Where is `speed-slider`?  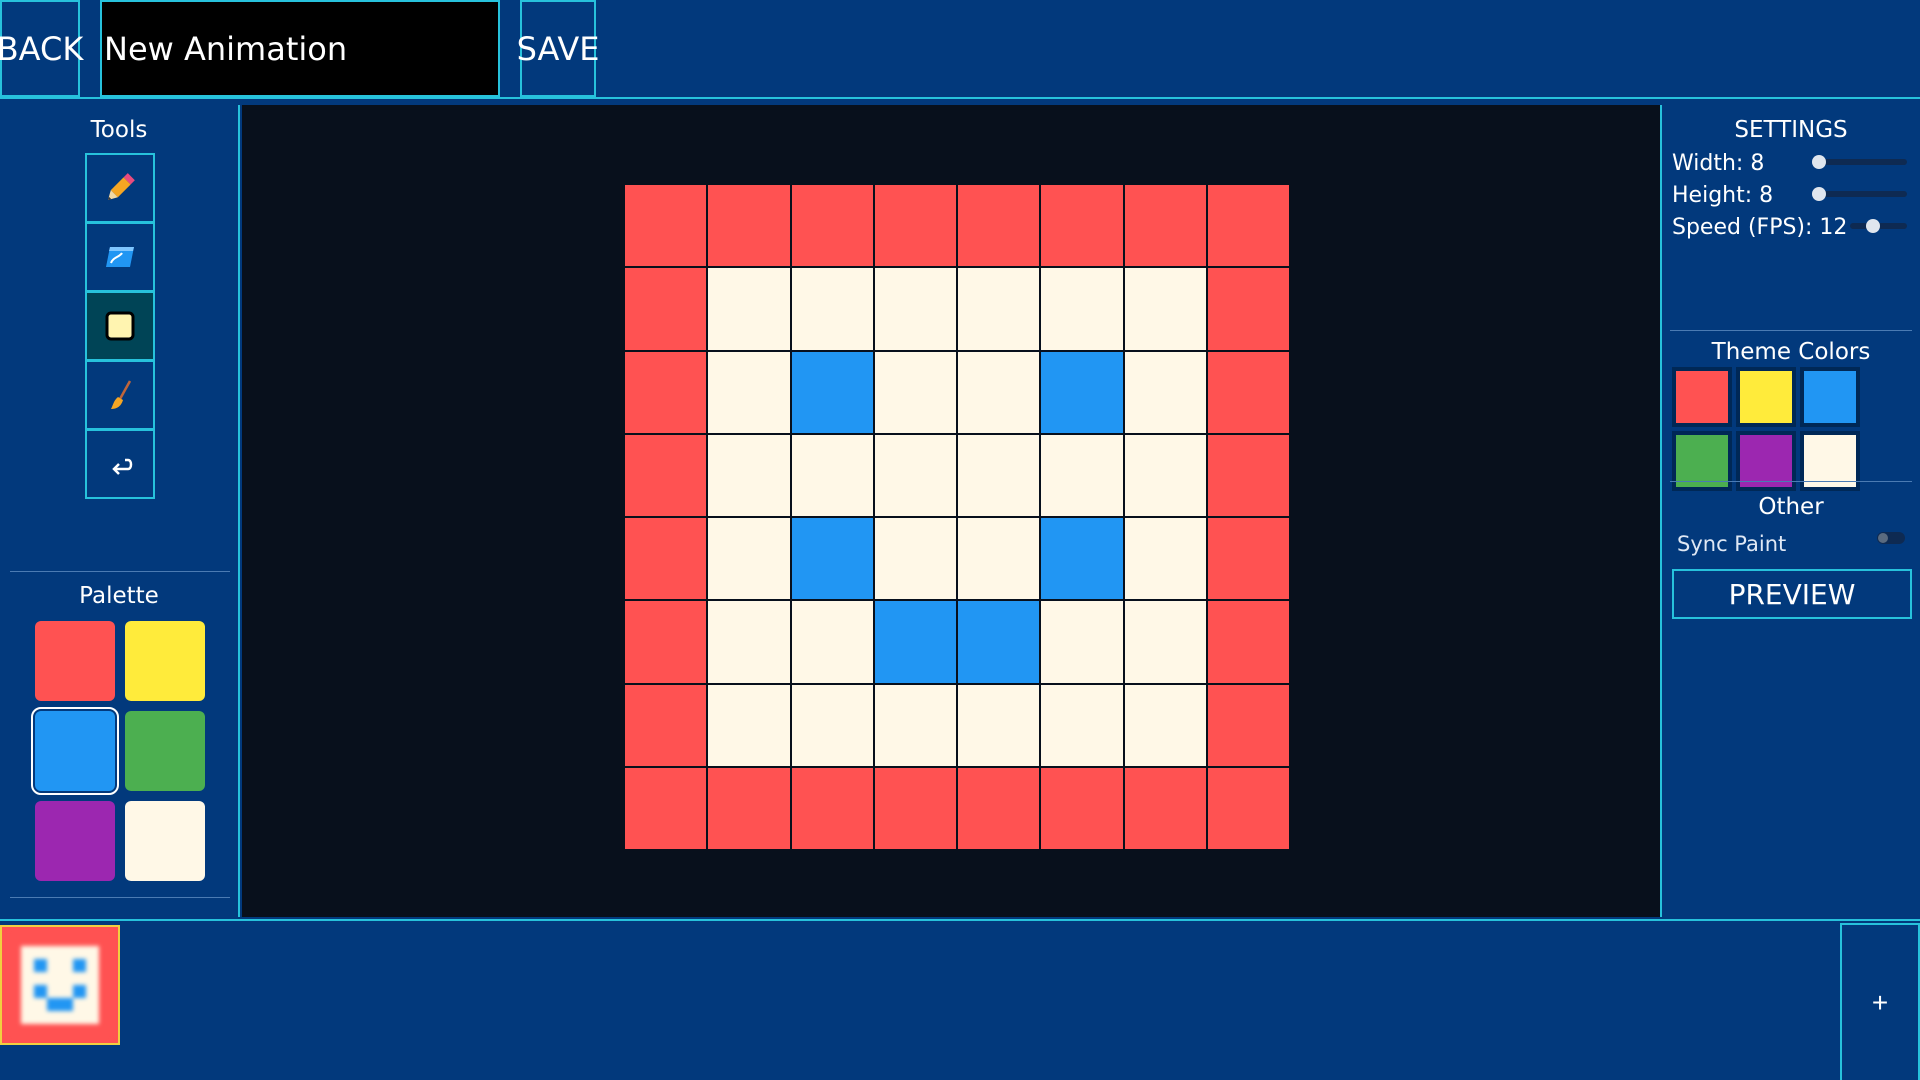
speed-slider is located at coordinates (1878, 226).